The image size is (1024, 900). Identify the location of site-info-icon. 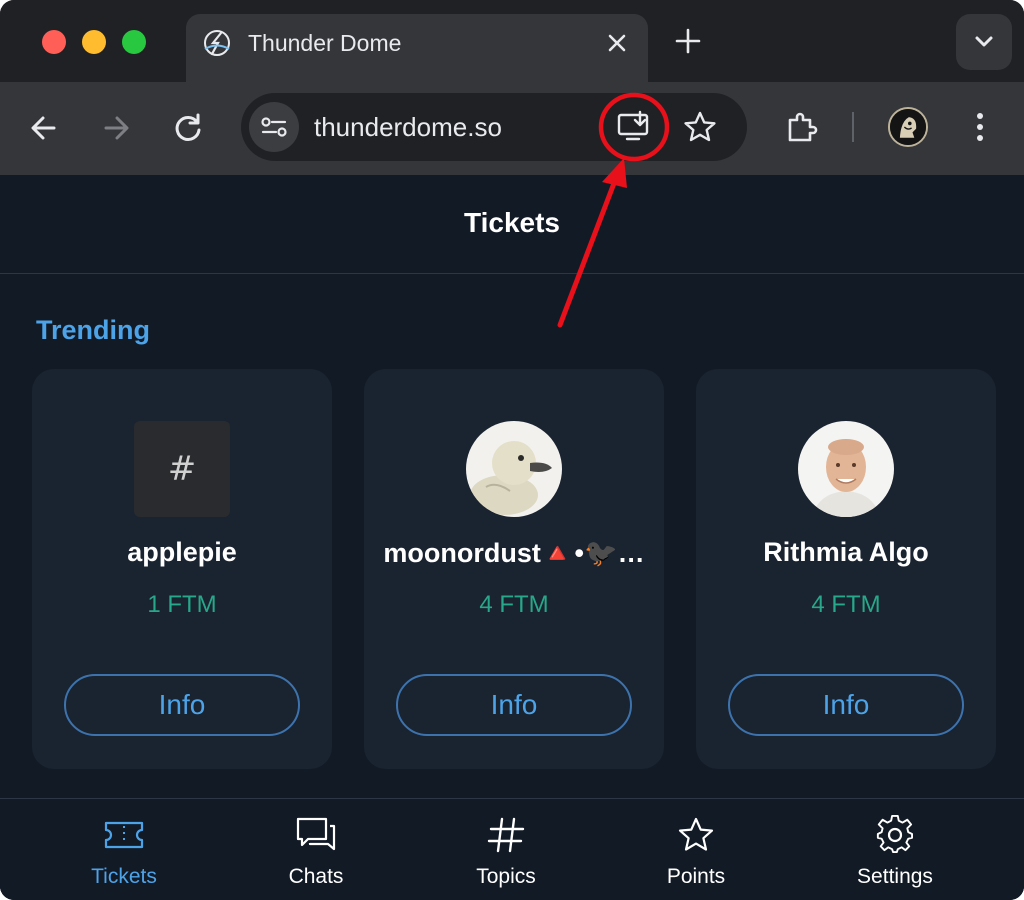
(274, 127).